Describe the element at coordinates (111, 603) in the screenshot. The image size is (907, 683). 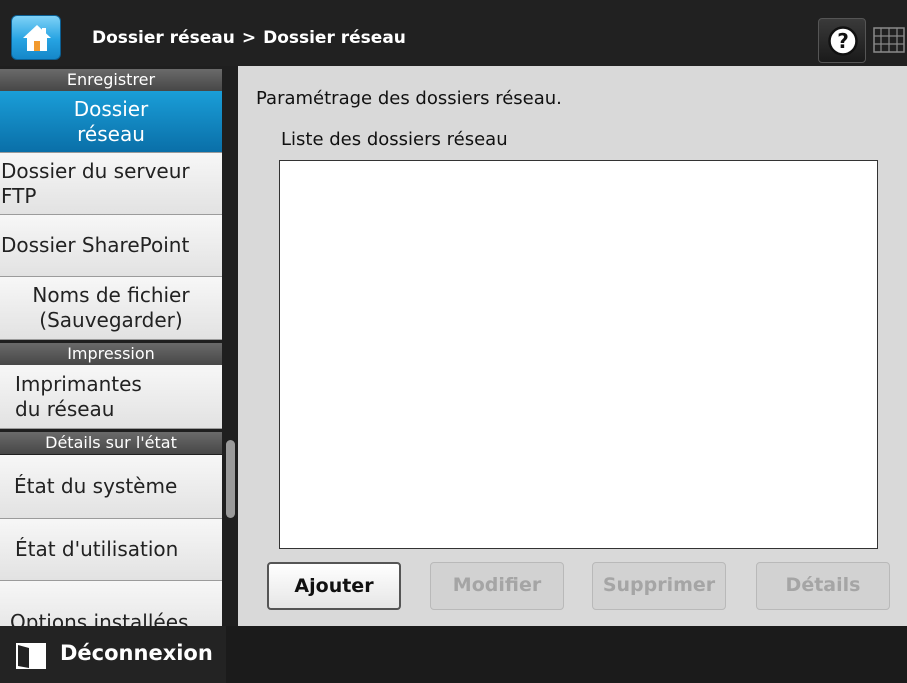
I see `sidebar-item-installed-options: Options installées` at that location.